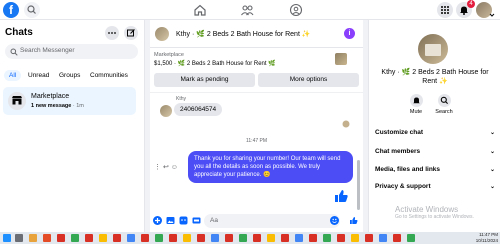 This screenshot has height=244, width=500. Describe the element at coordinates (183, 220) in the screenshot. I see `sticker-icon` at that location.